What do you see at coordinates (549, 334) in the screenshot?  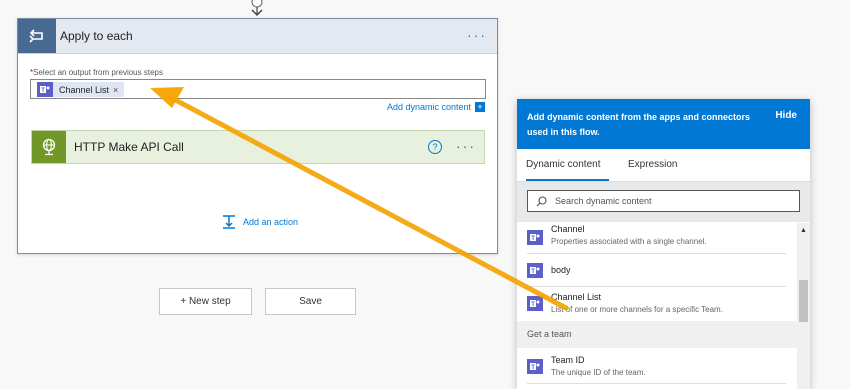 I see `group-header-label: Get a team` at bounding box center [549, 334].